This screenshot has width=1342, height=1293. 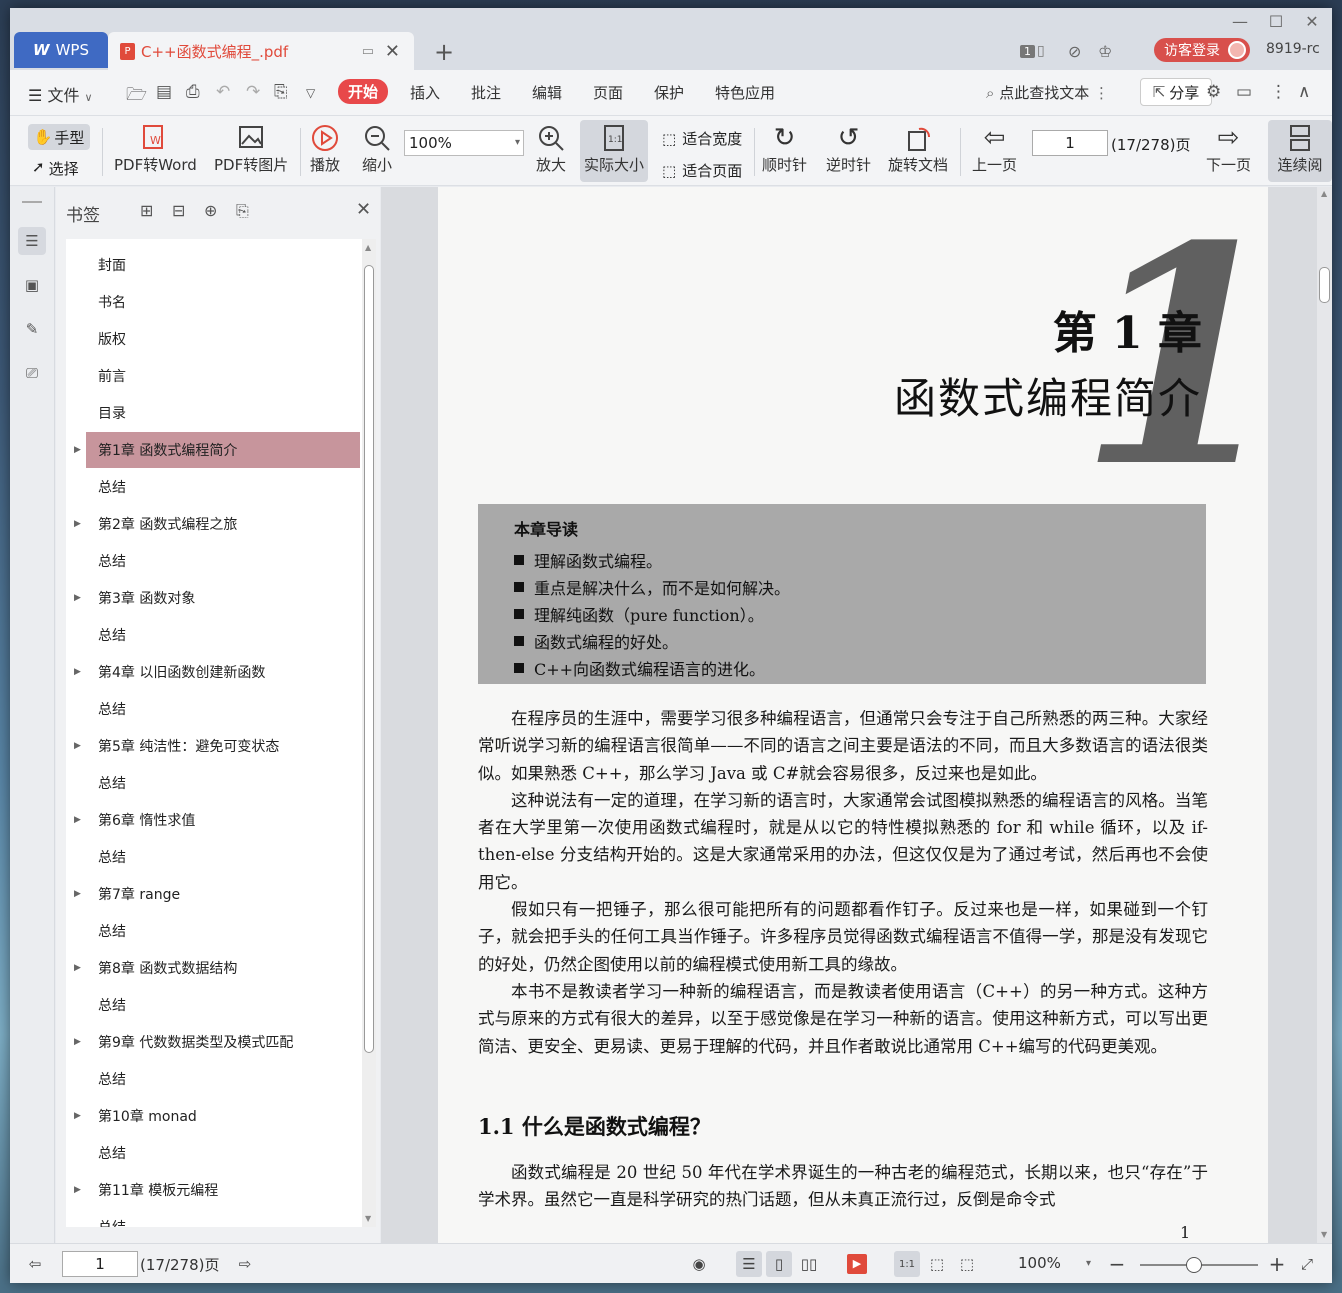 I want to click on bookmark-scrollbar: ▲ ▼, so click(x=369, y=733).